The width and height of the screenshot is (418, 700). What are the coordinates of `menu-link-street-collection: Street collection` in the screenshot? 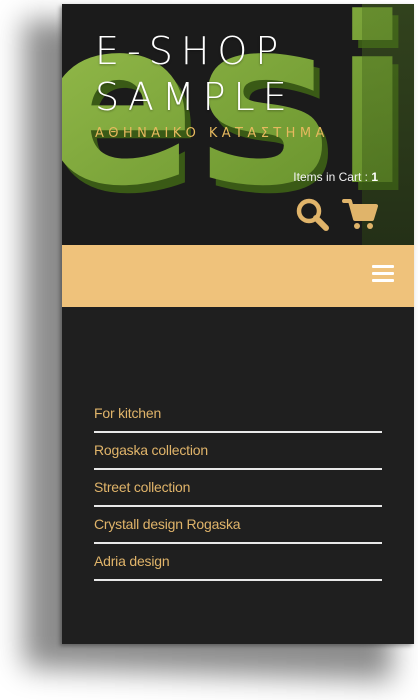 It's located at (142, 492).